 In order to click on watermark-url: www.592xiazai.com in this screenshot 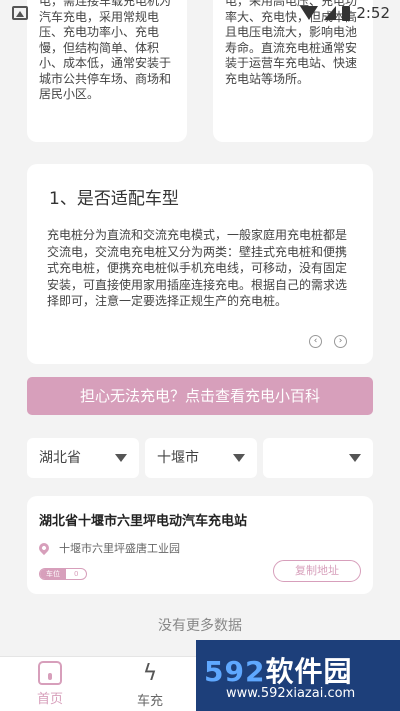, I will do `click(291, 693)`.